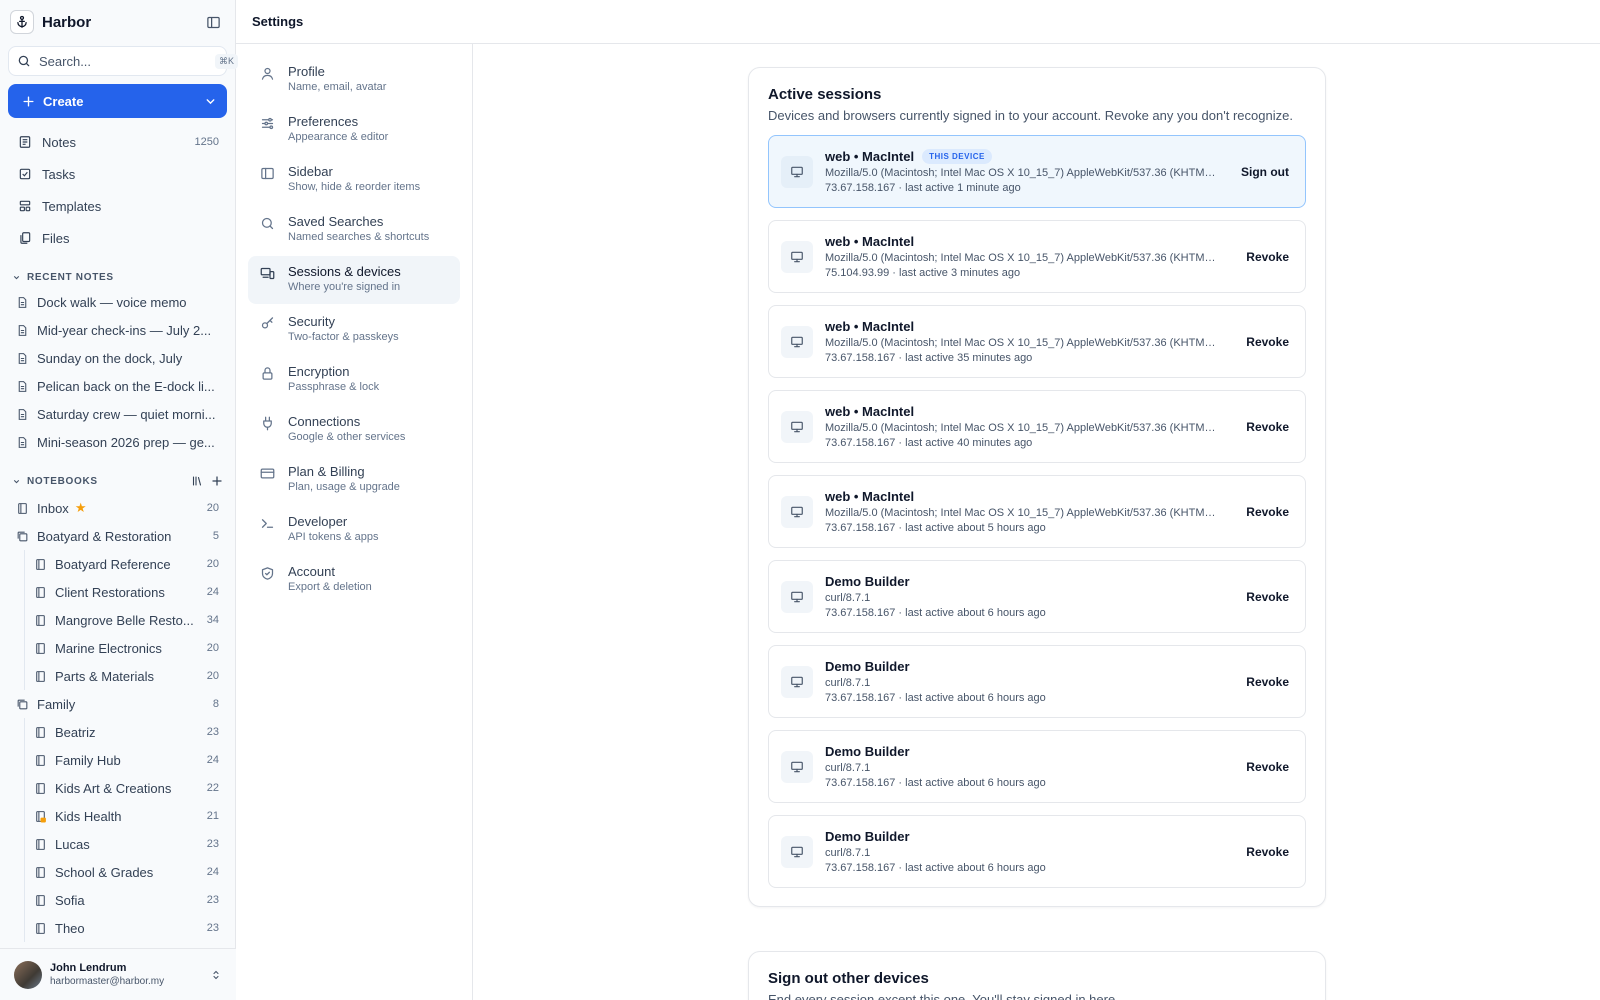 The height and width of the screenshot is (1000, 1600). I want to click on settings-nav-subtitle: Name, email, avatar, so click(337, 87).